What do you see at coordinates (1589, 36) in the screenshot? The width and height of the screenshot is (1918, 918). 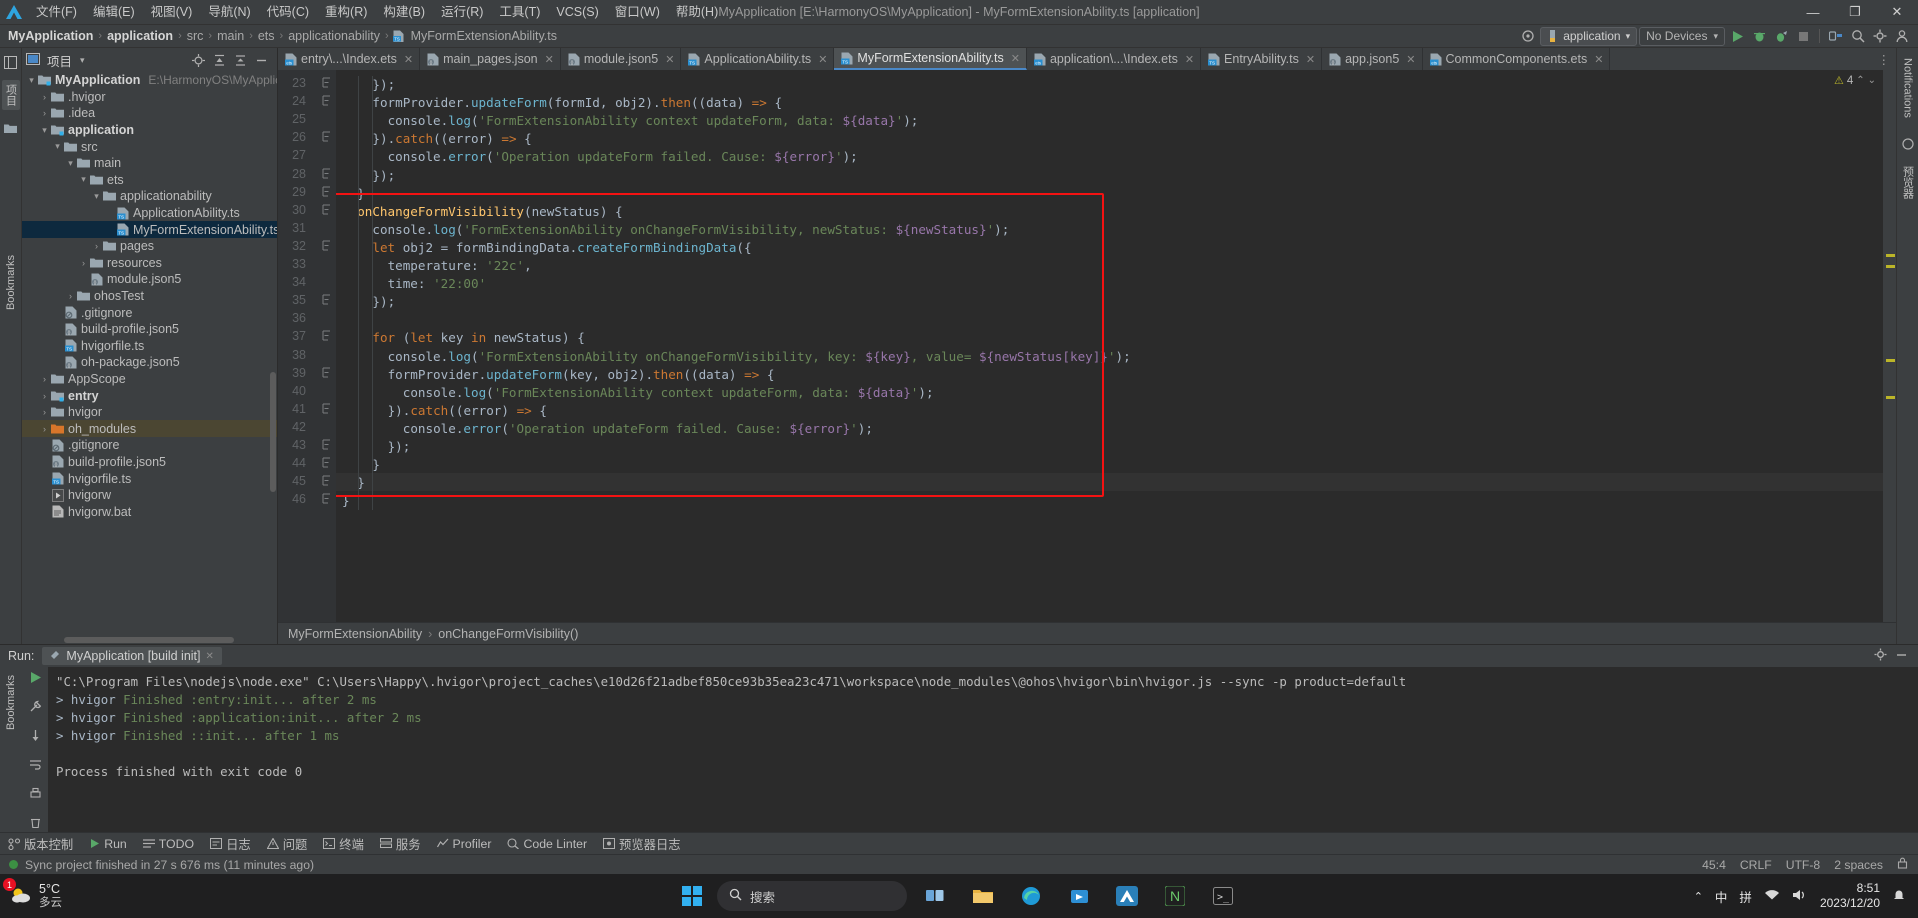 I see `run-configuration-selector: application ▾` at bounding box center [1589, 36].